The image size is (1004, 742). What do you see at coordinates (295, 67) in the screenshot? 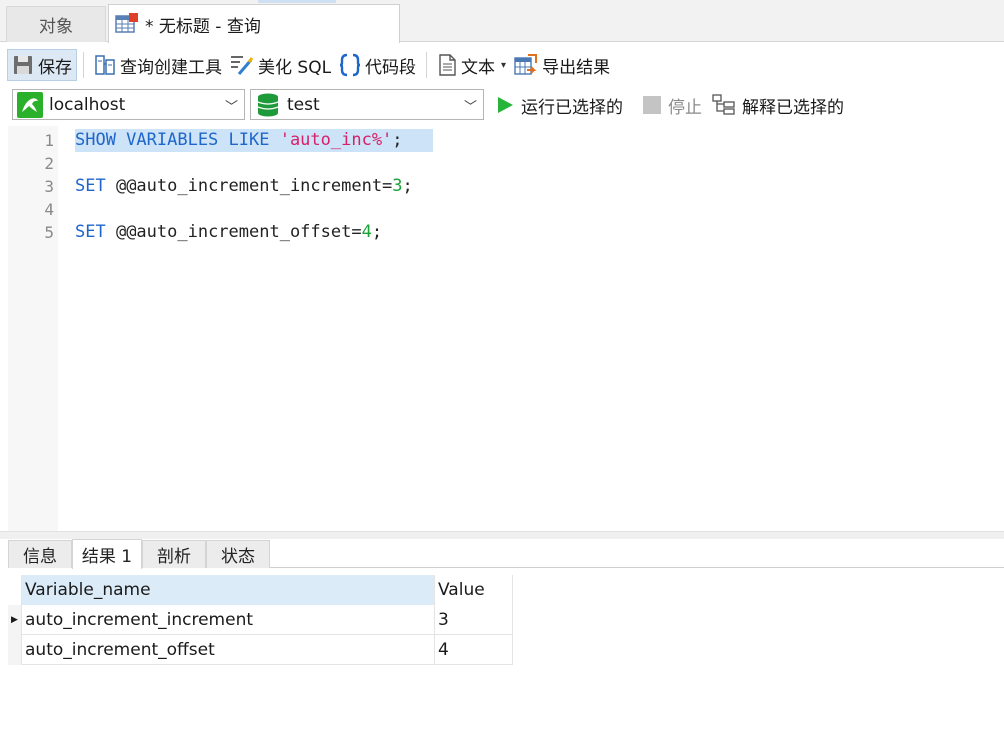
I see `beautify-sql-label: 美化 SQL` at bounding box center [295, 67].